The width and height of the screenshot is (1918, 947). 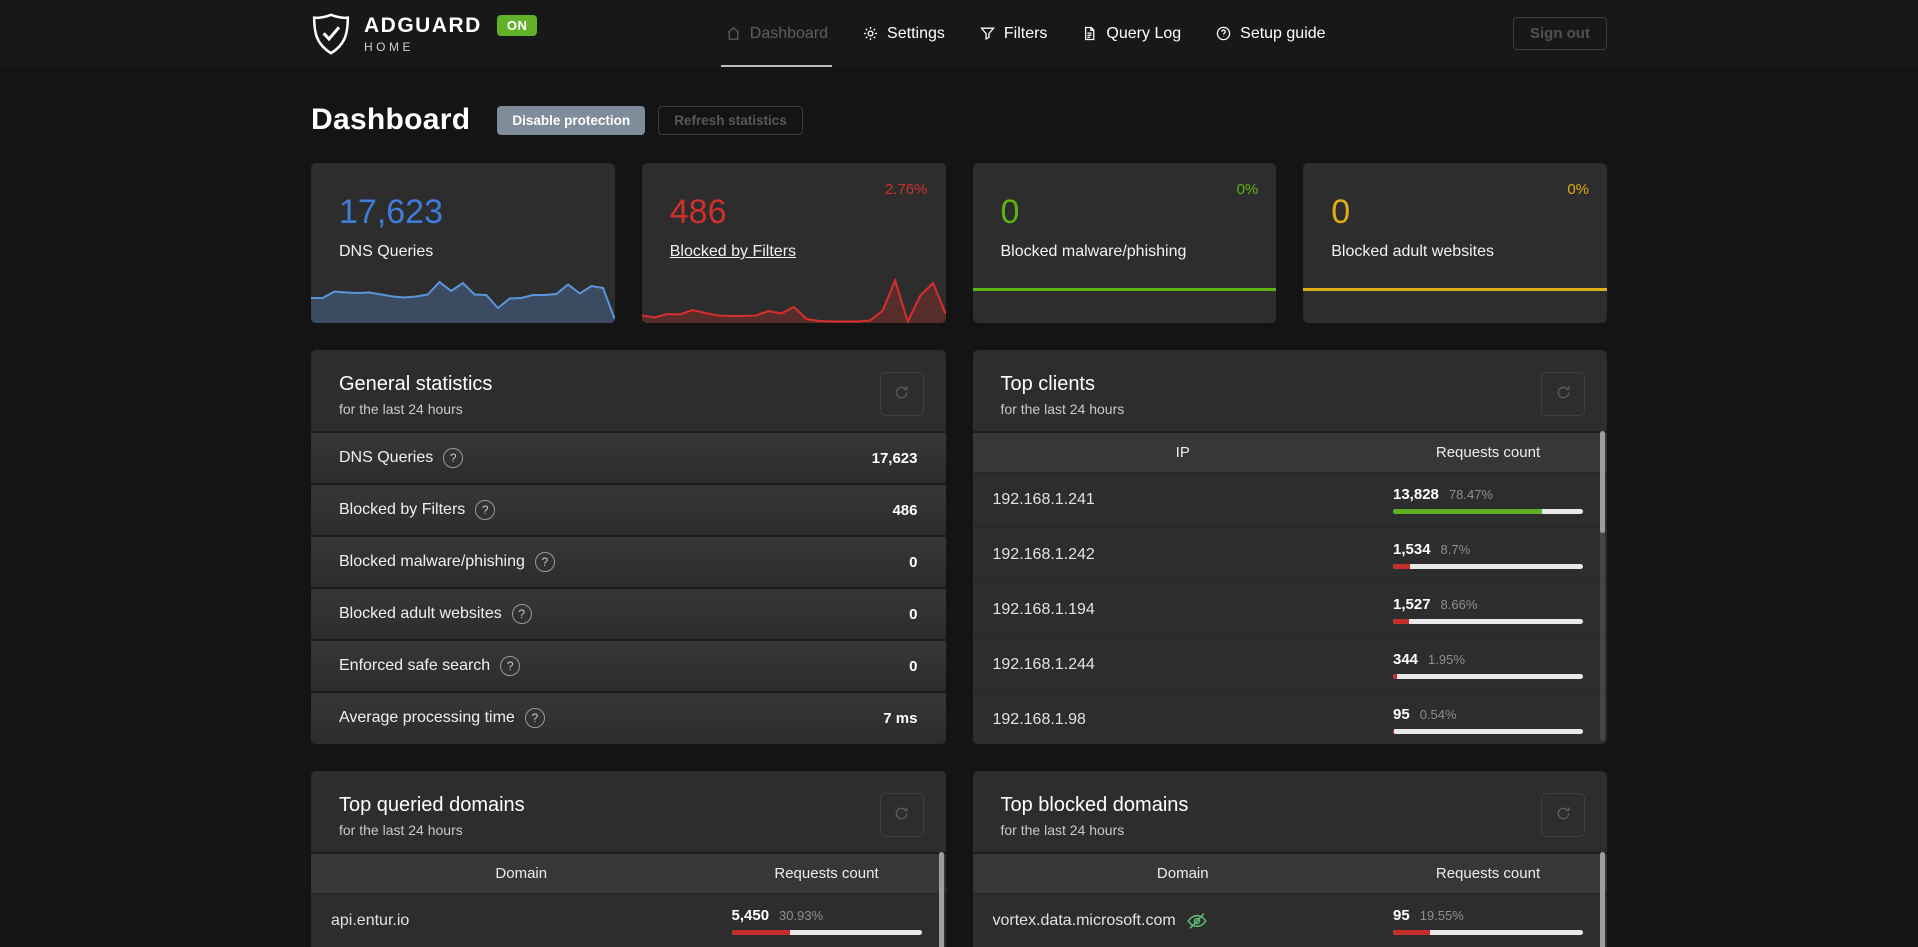 What do you see at coordinates (698, 212) in the screenshot?
I see `stat-value: 486` at bounding box center [698, 212].